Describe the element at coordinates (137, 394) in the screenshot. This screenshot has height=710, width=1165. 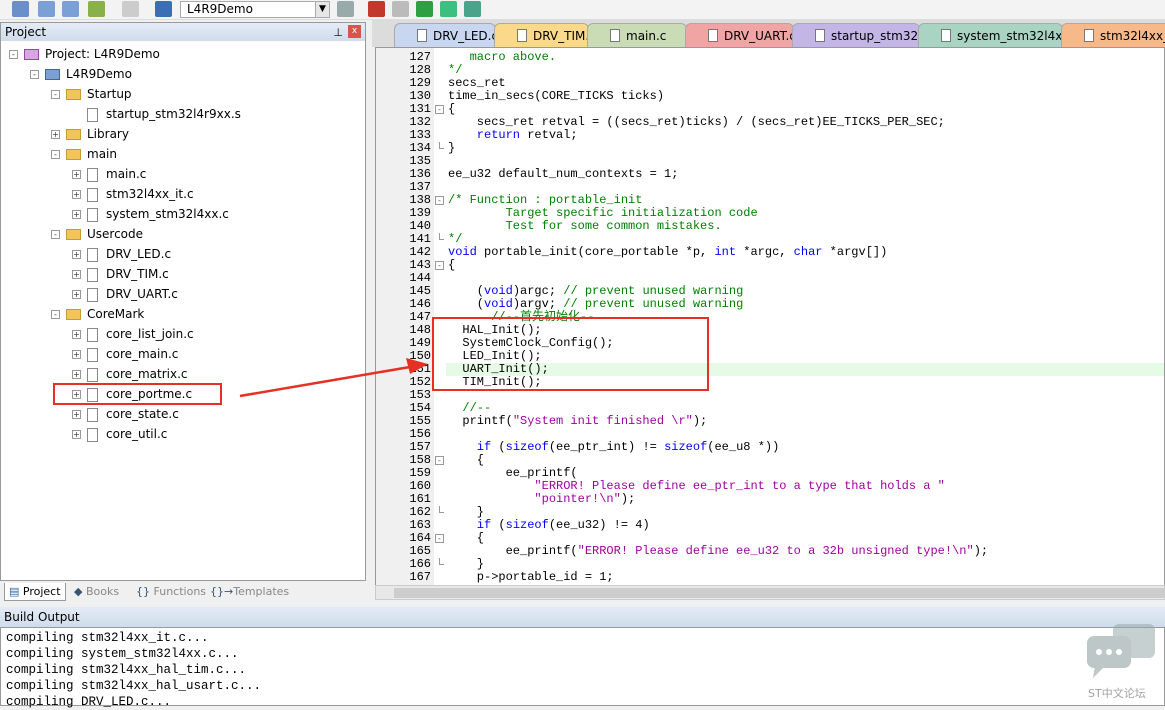
I see `file-highlight-box` at that location.